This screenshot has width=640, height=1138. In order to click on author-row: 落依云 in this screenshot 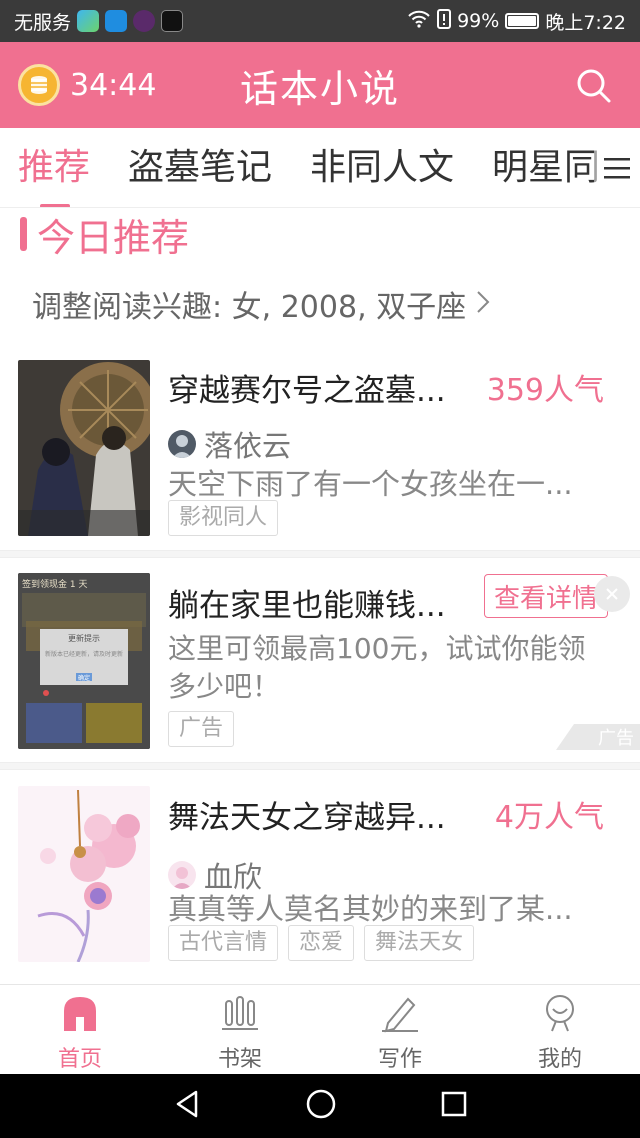, I will do `click(229, 444)`.